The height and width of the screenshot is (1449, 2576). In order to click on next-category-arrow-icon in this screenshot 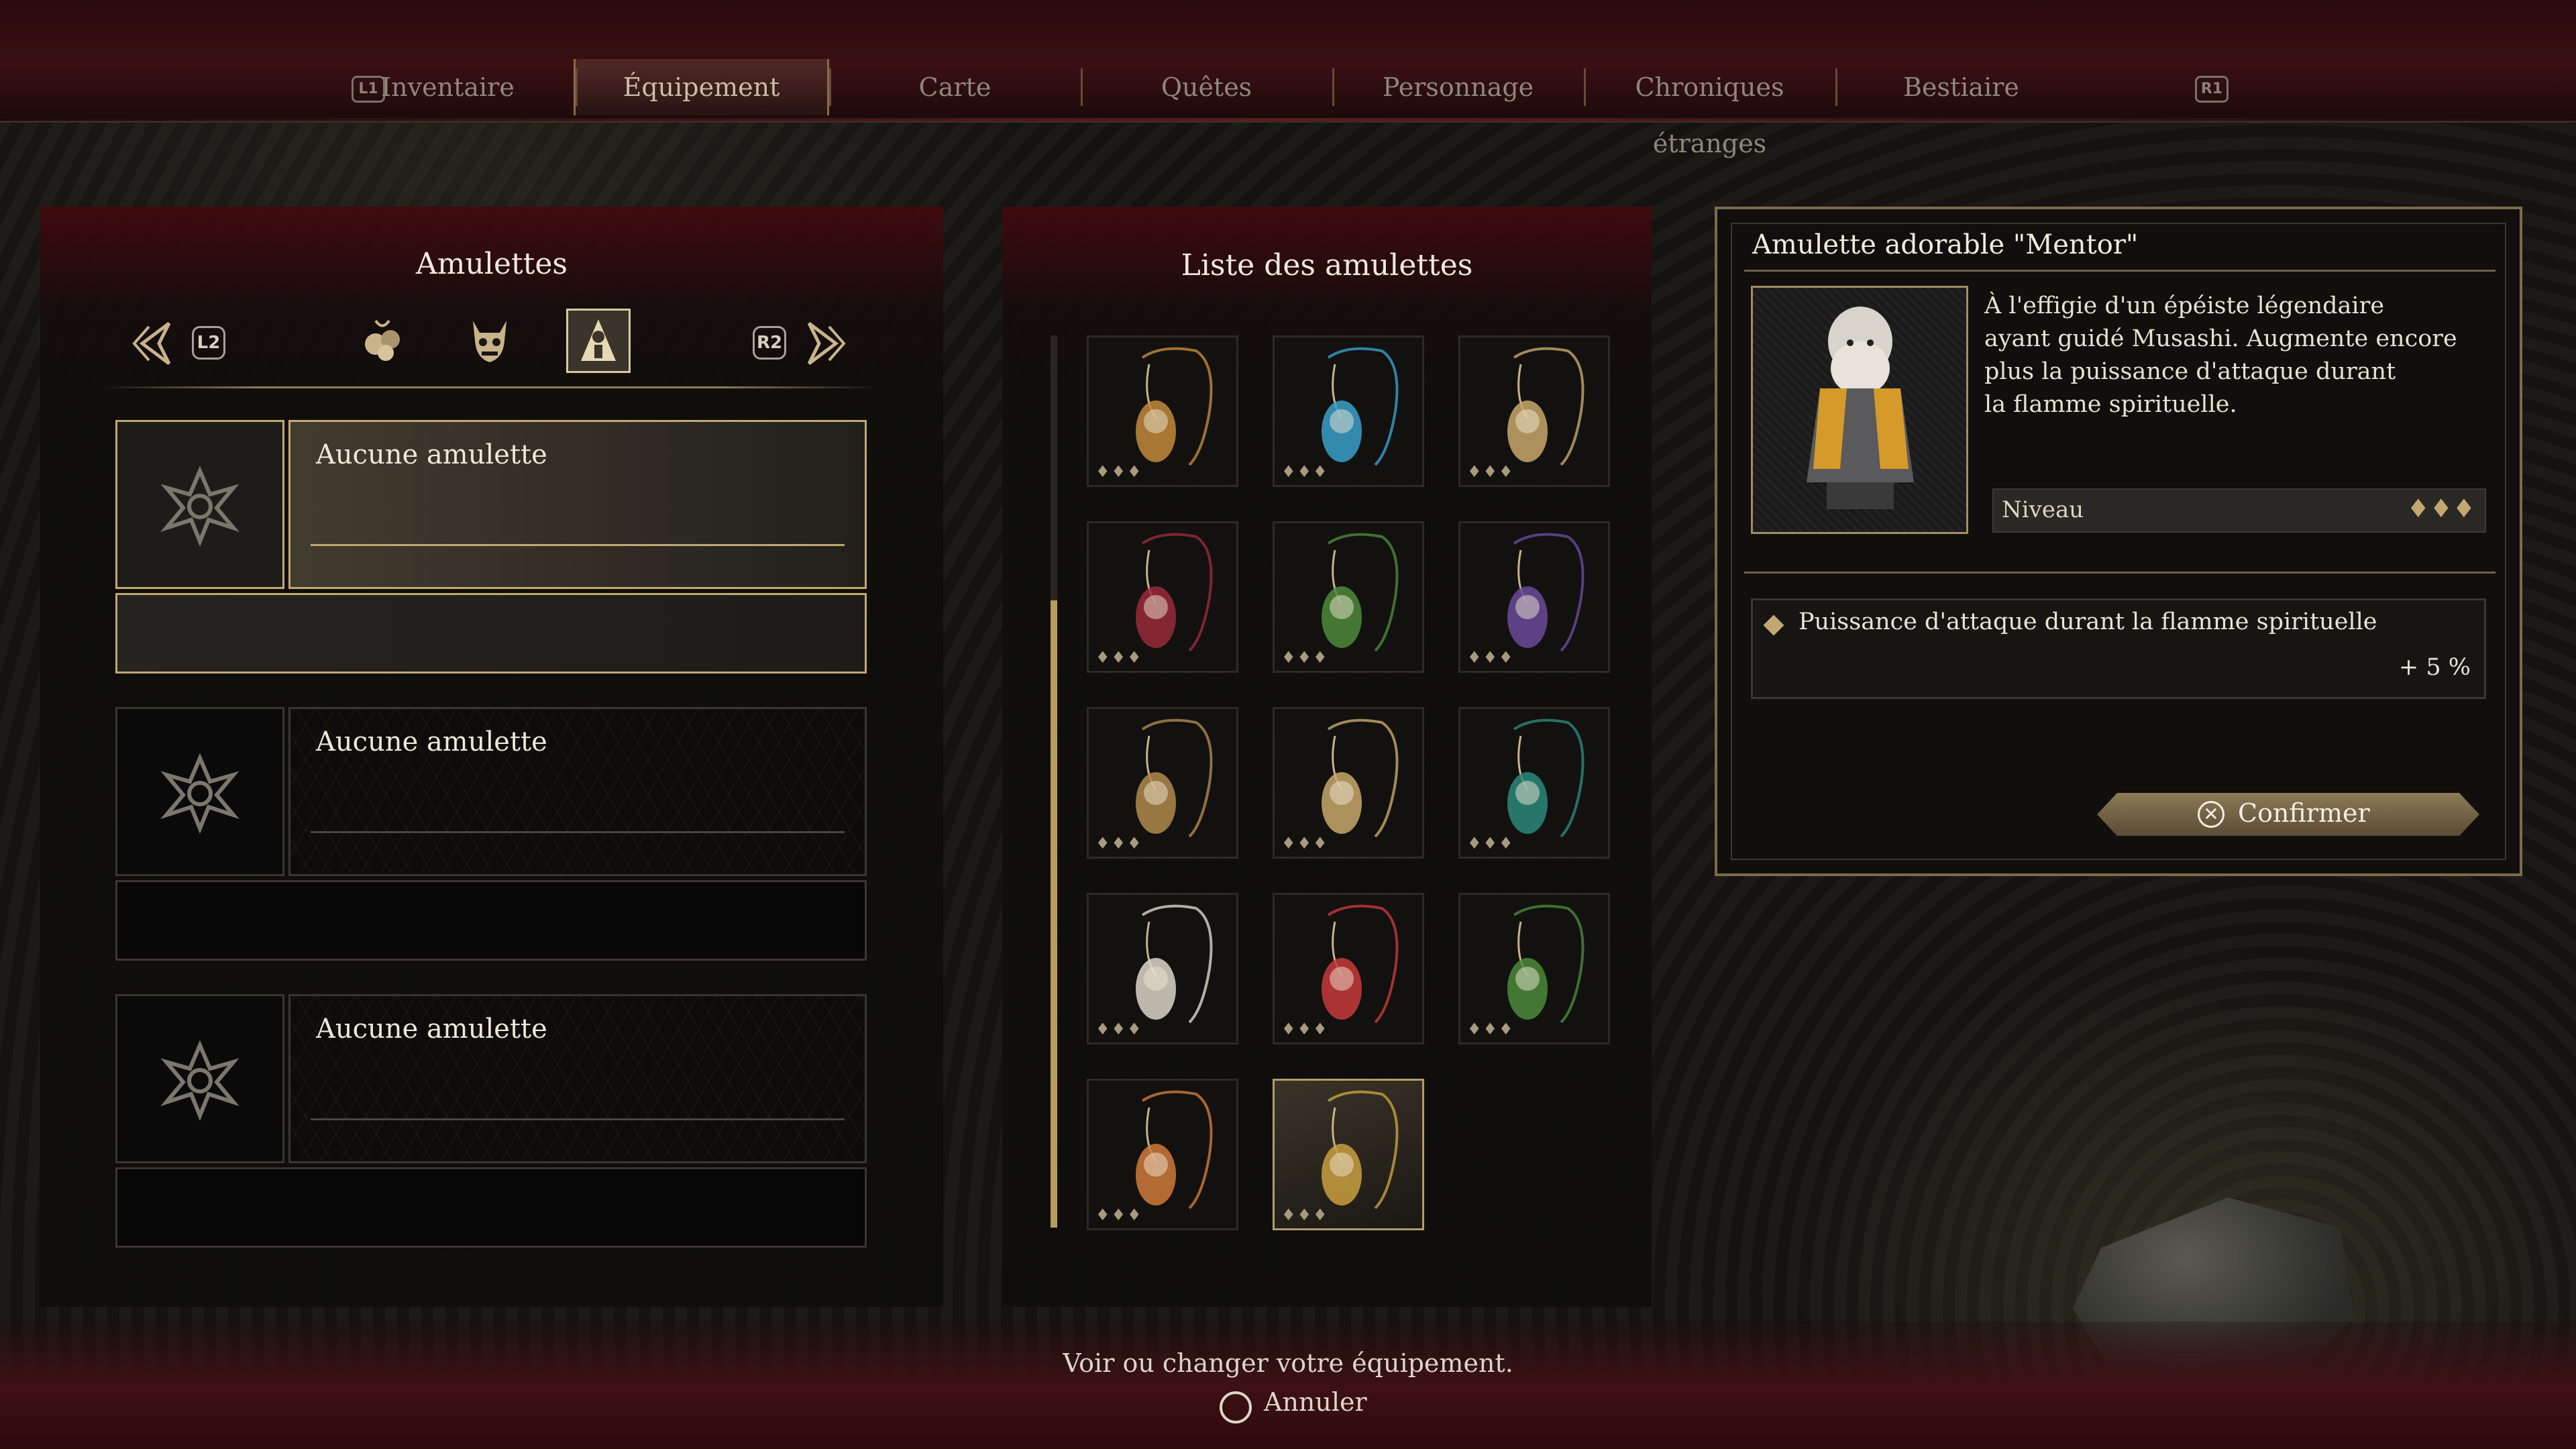, I will do `click(825, 345)`.